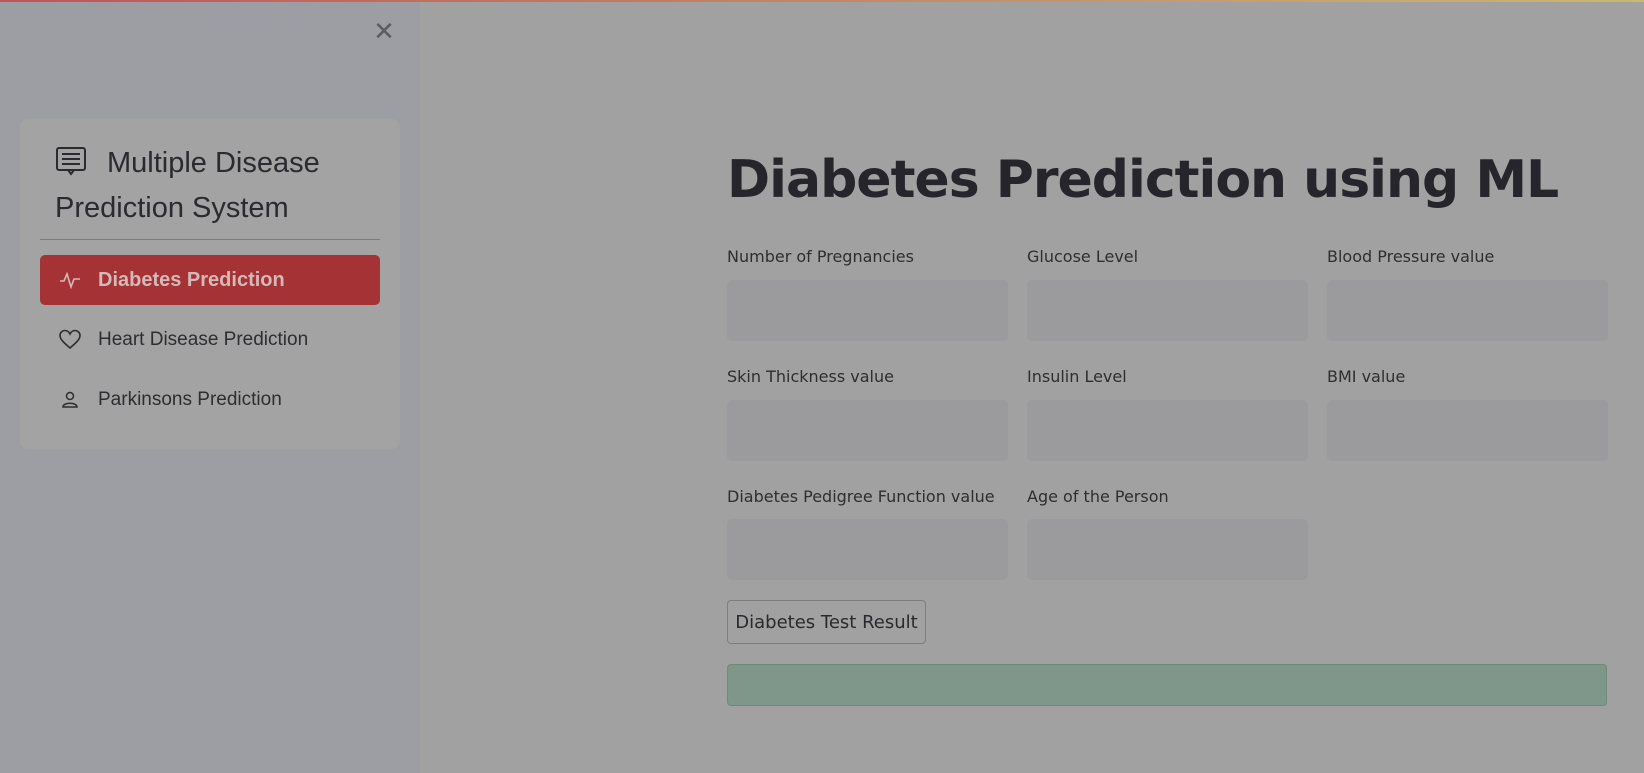  I want to click on menu-item-label: Diabetes Prediction, so click(191, 279).